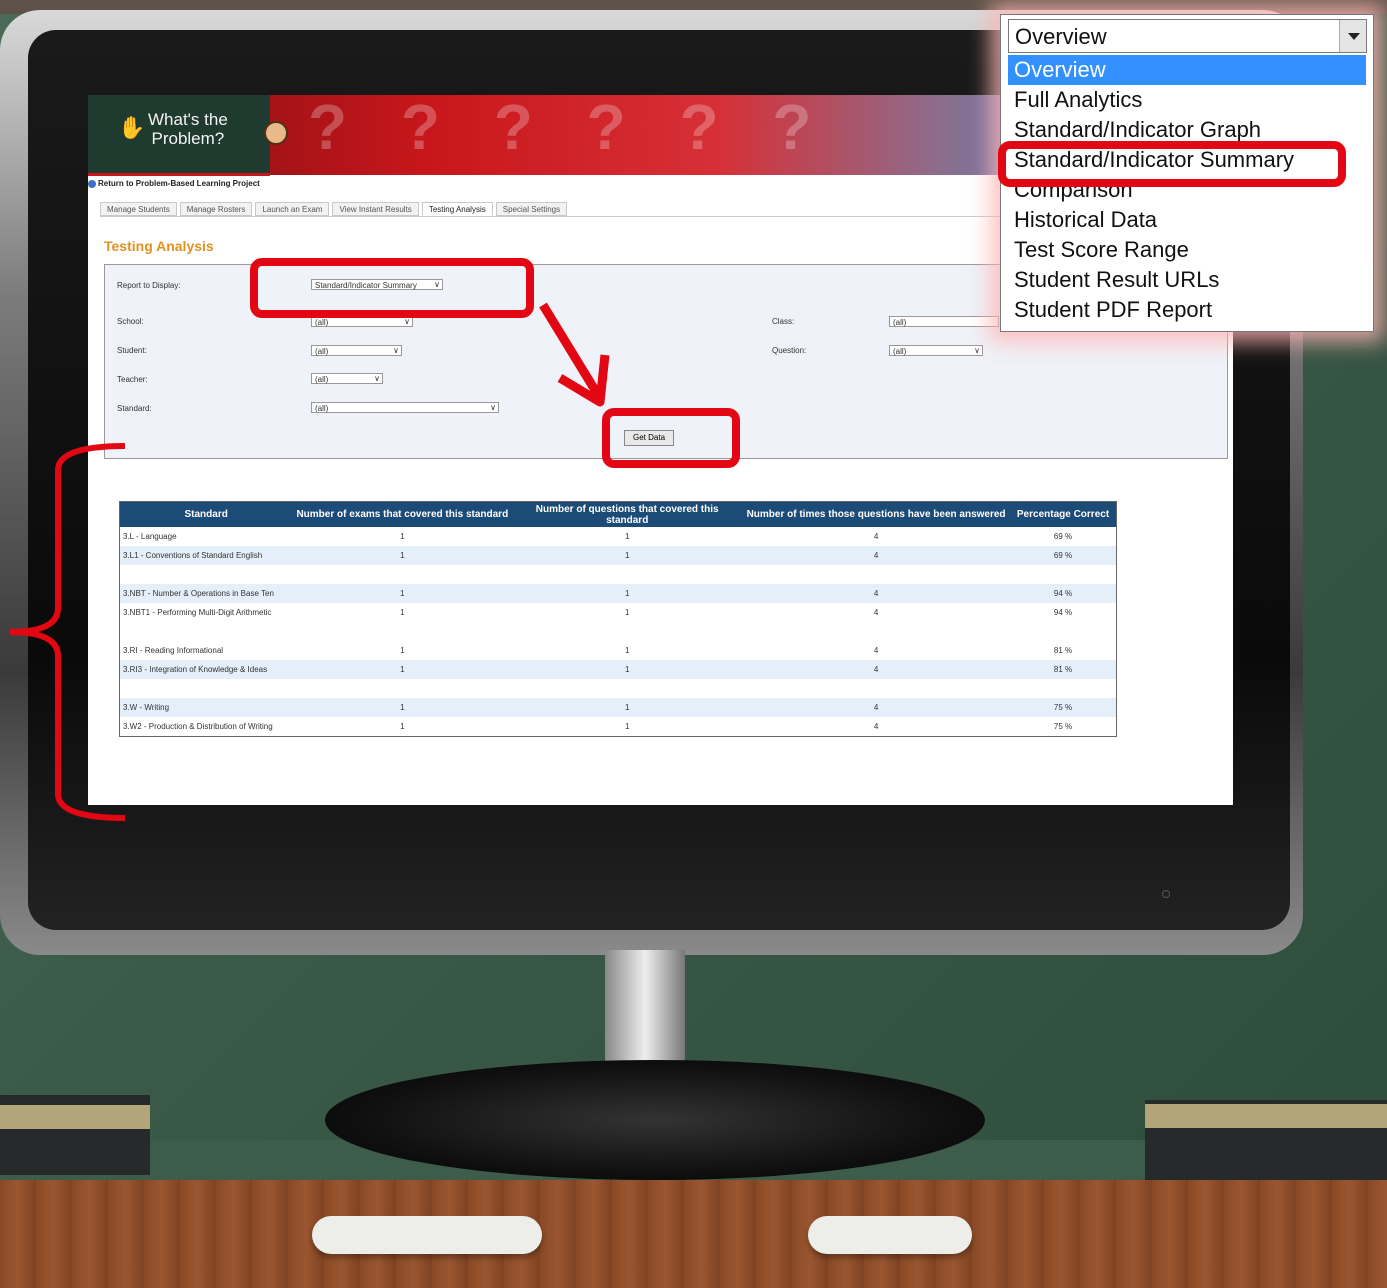 This screenshot has height=1288, width=1387. What do you see at coordinates (1172, 164) in the screenshot?
I see `summary-option-highlight` at bounding box center [1172, 164].